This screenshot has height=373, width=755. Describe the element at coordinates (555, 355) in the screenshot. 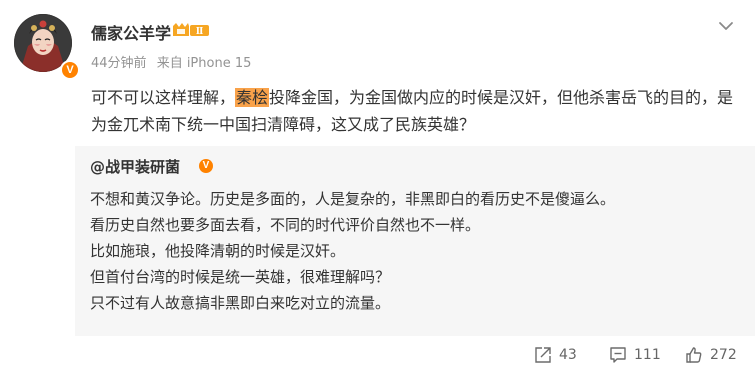

I see `share-button: 43` at that location.